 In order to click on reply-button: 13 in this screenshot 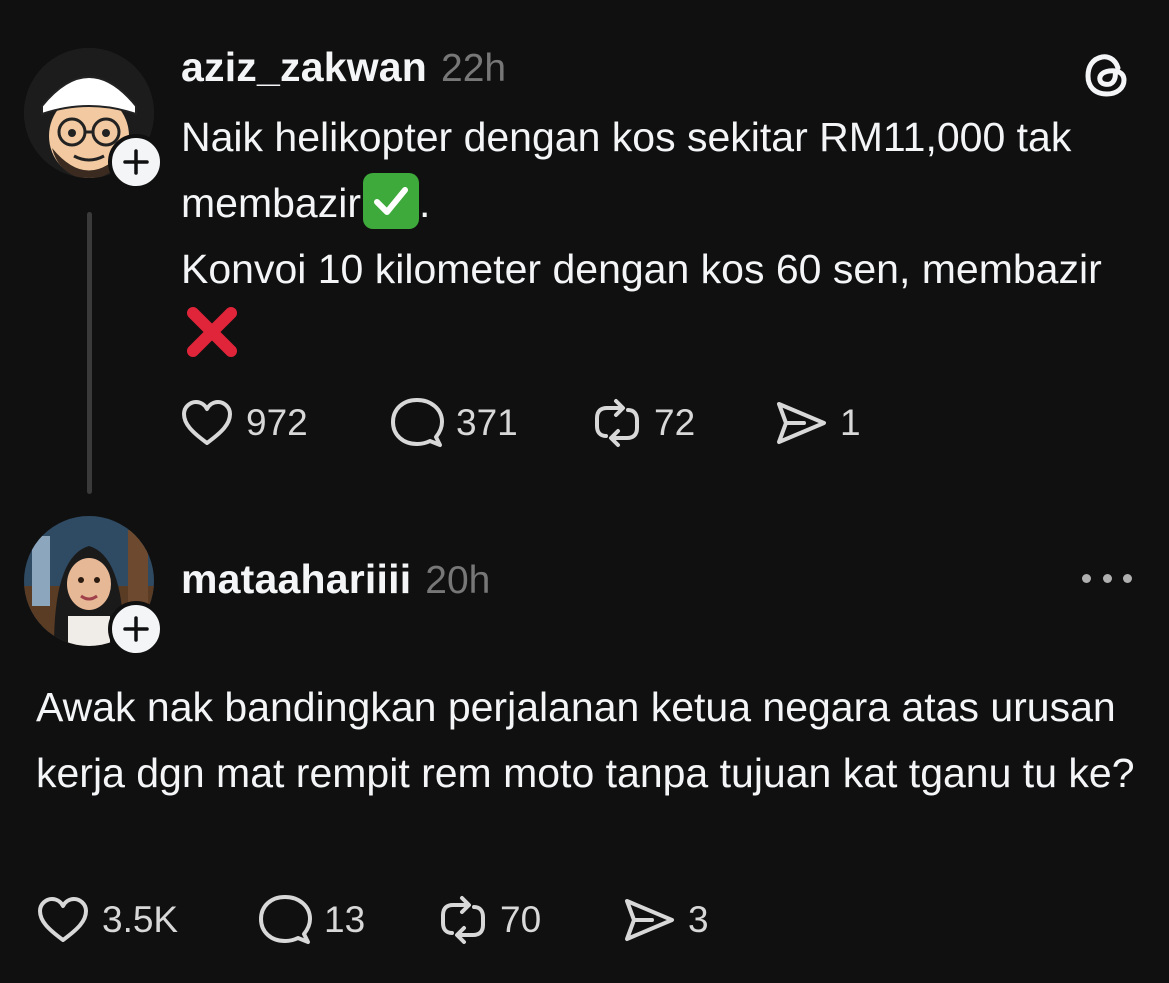, I will do `click(348, 920)`.